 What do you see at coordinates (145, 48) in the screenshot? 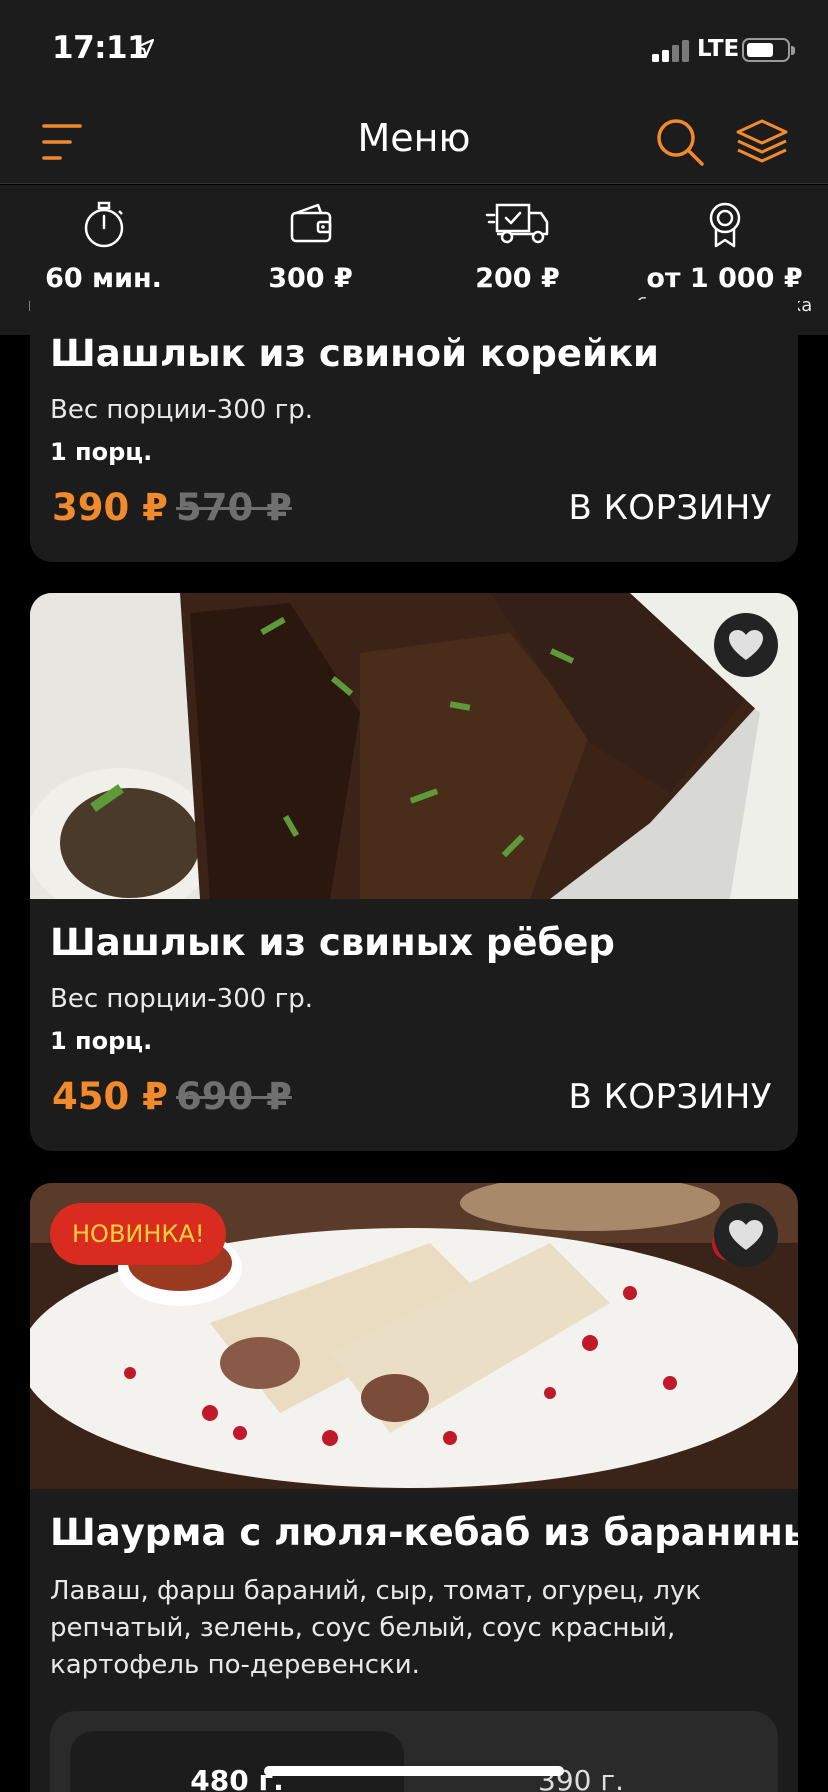
I see `location-arrow-icon` at bounding box center [145, 48].